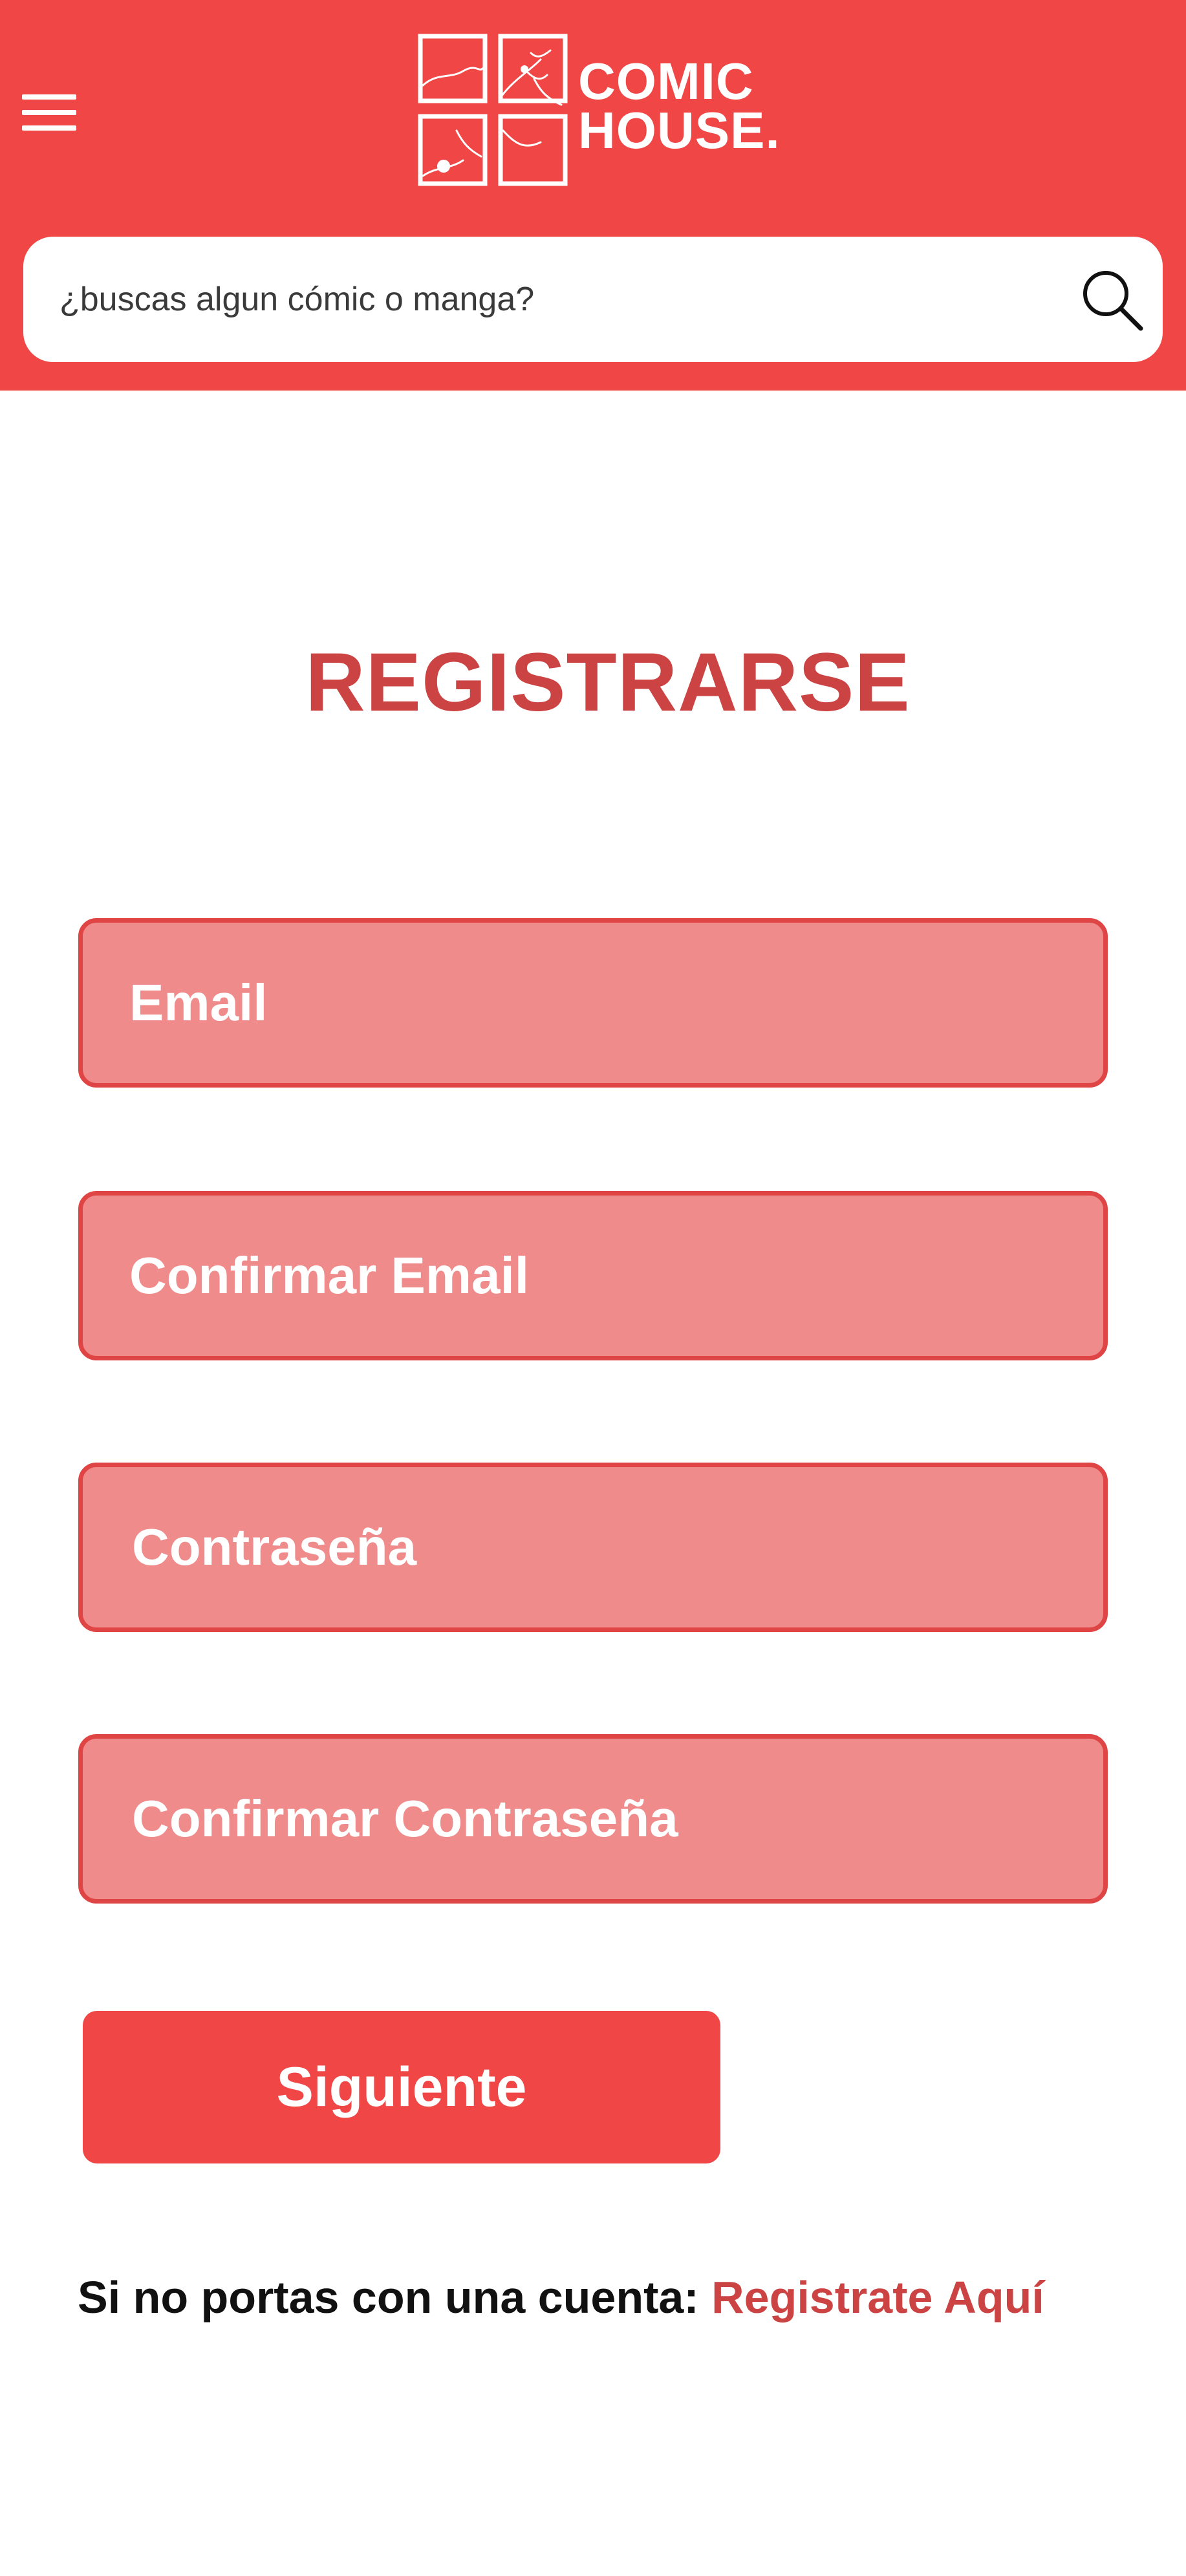 This screenshot has height=2576, width=1186. Describe the element at coordinates (593, 1003) in the screenshot. I see `email-field: Email` at that location.